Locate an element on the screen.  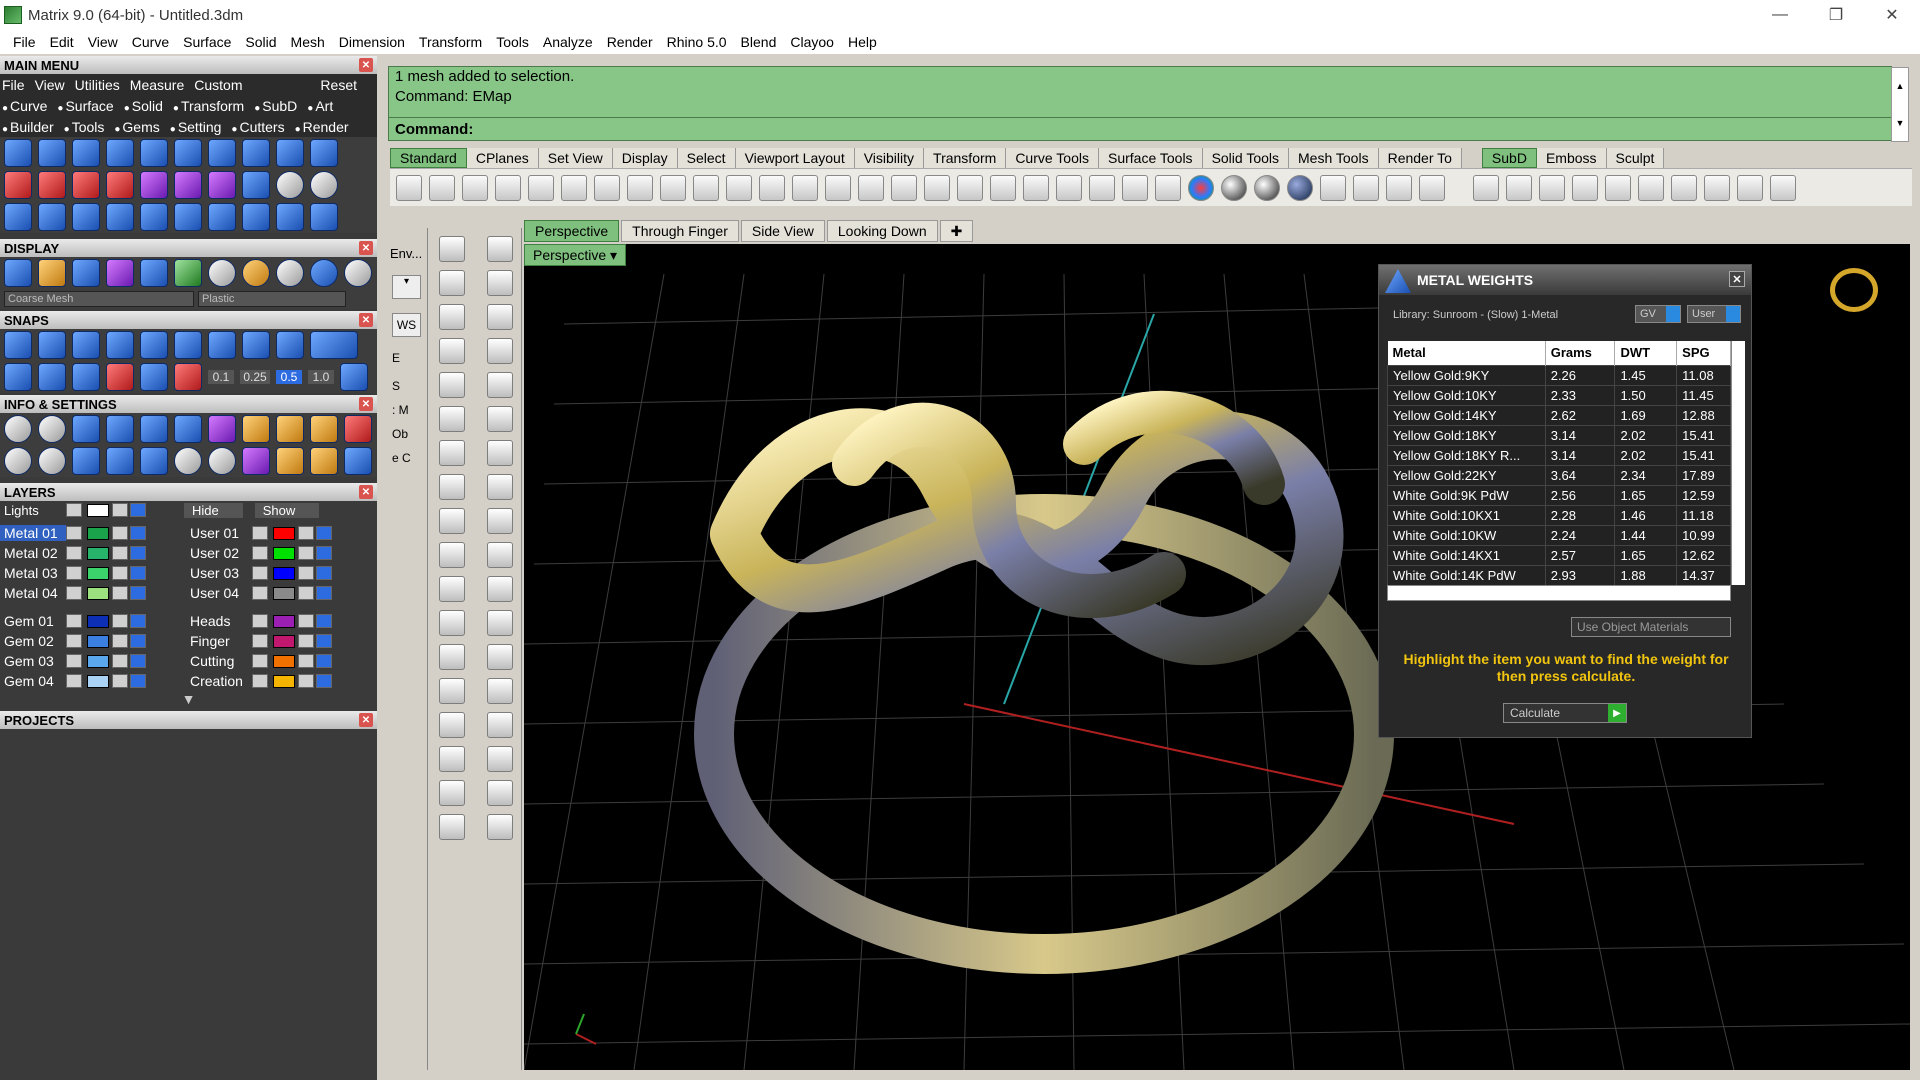
gold-sphere-icon is located at coordinates (256, 273).